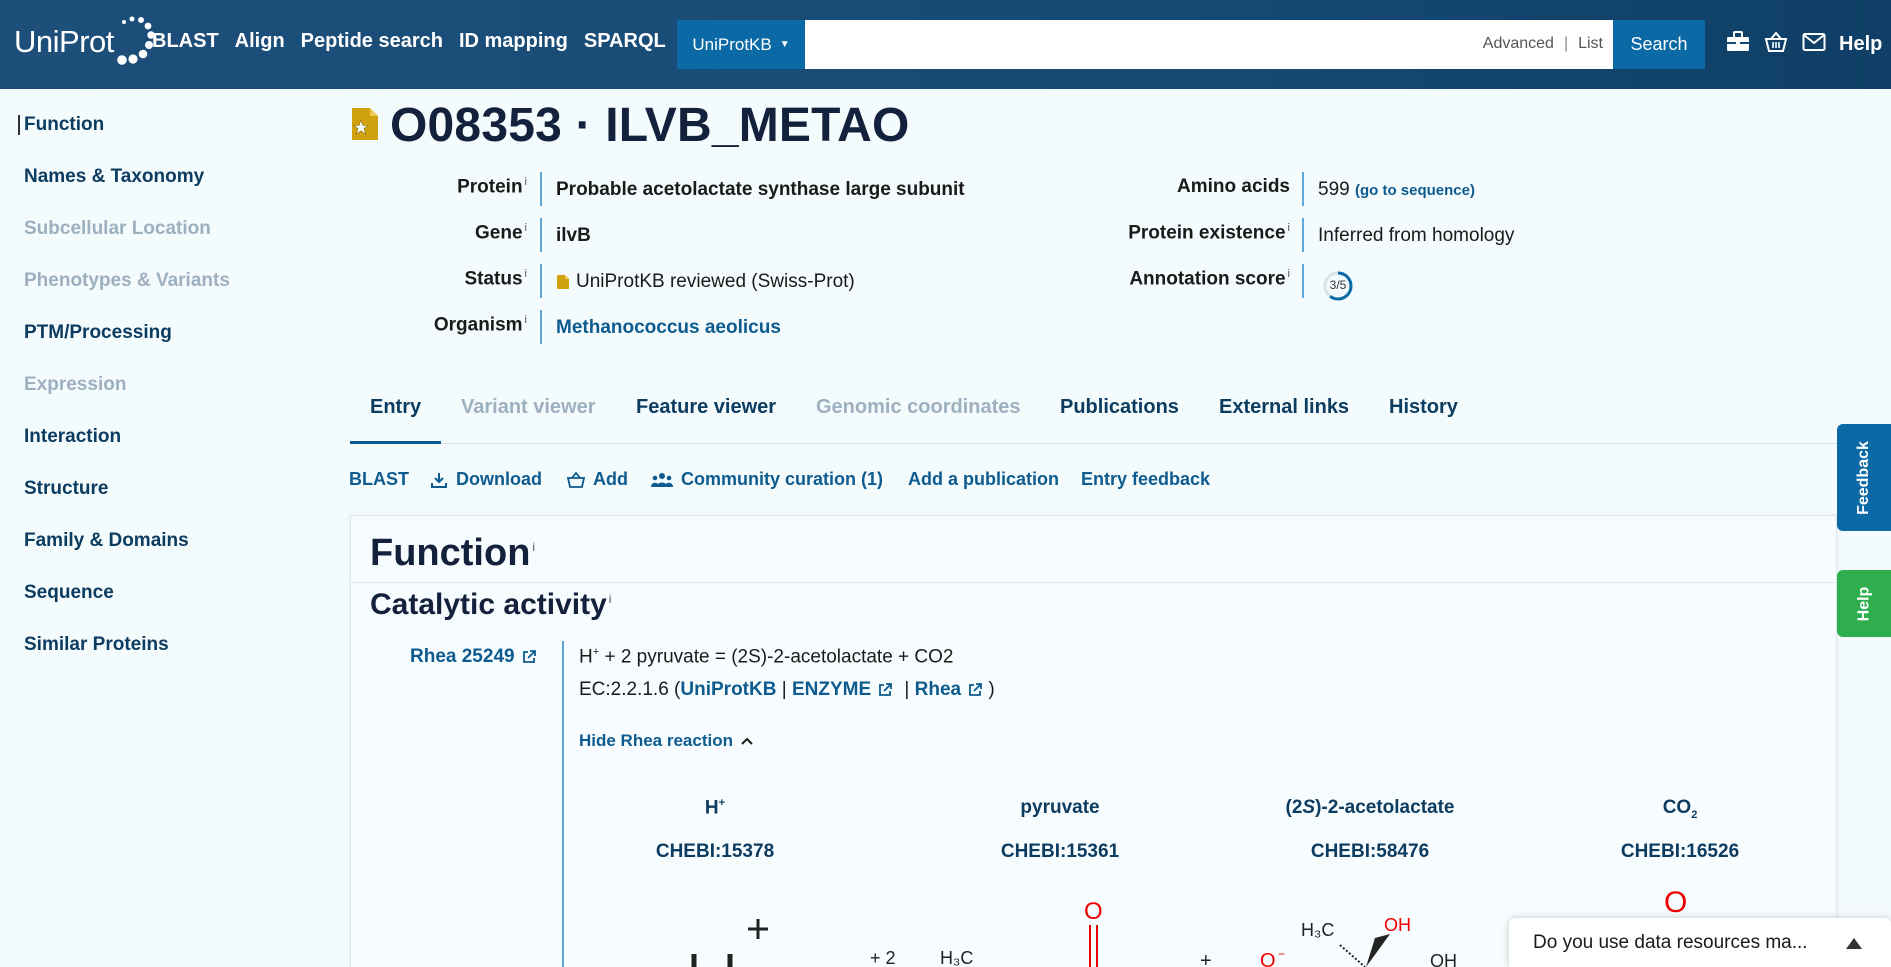 This screenshot has height=967, width=1891. What do you see at coordinates (1680, 809) in the screenshot?
I see `participant-co2: CO2` at bounding box center [1680, 809].